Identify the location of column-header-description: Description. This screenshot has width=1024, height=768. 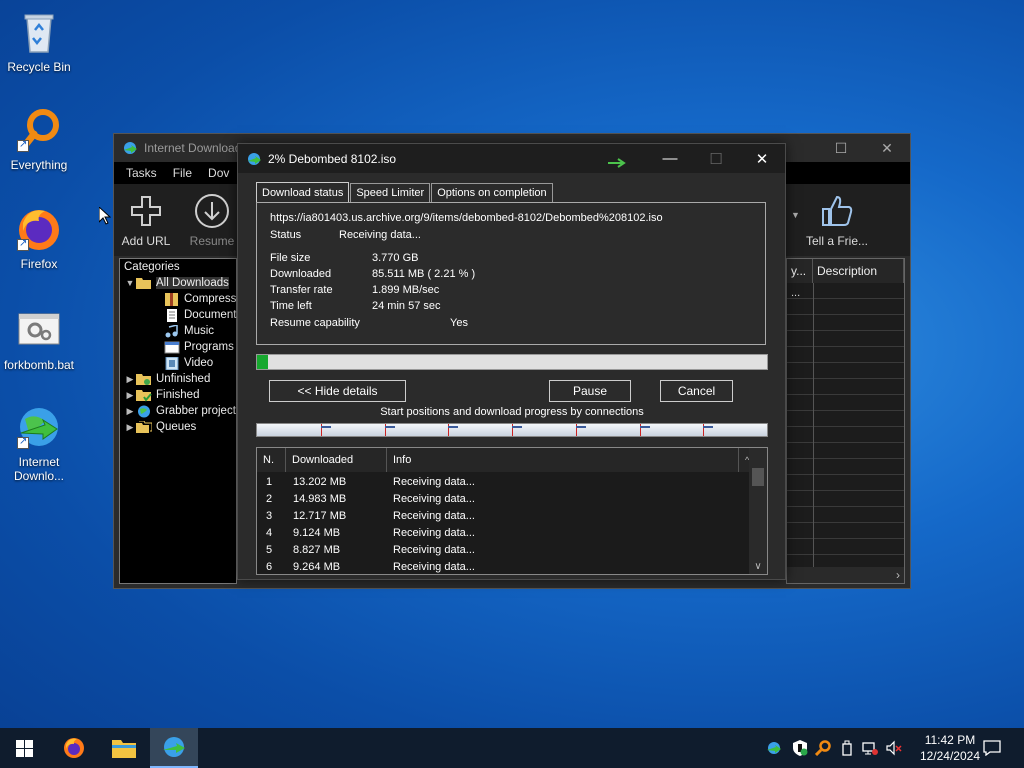
(858, 271).